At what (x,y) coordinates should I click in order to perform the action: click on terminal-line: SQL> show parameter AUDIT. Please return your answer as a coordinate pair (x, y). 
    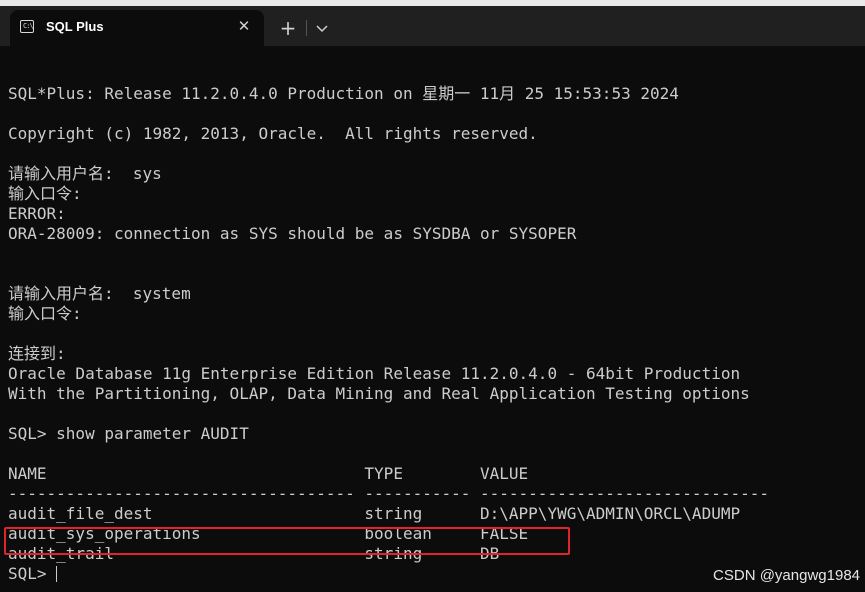
    Looking at the image, I should click on (128, 433).